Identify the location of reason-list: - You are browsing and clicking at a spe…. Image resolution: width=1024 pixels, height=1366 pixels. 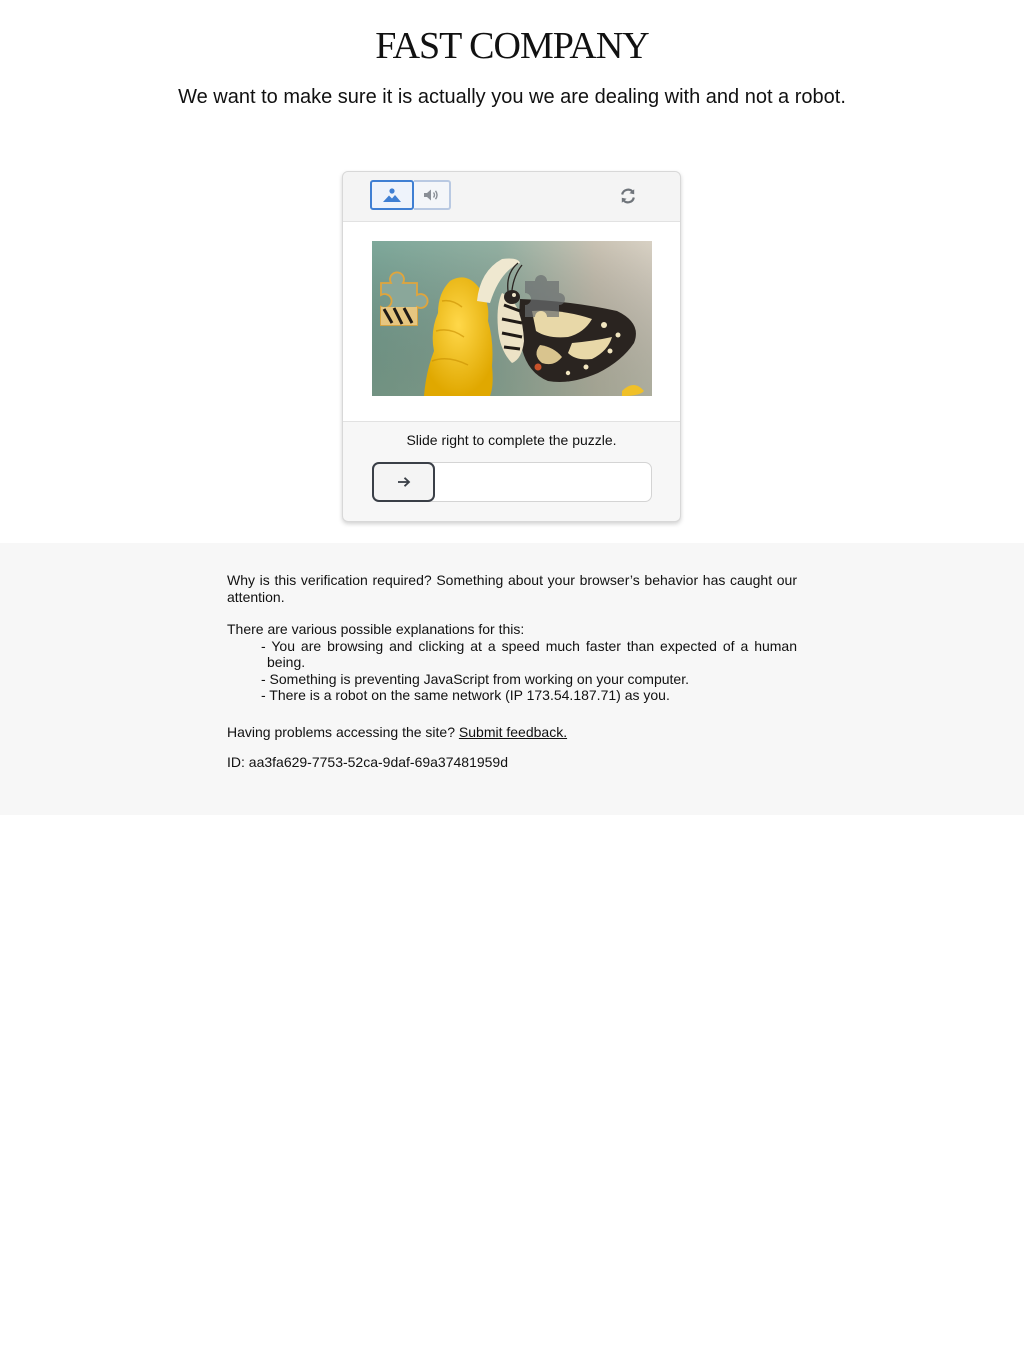
(512, 671).